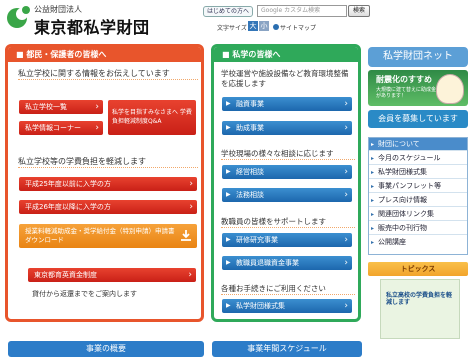 Image resolution: width=474 pixels, height=364 pixels. What do you see at coordinates (418, 172) in the screenshot?
I see `nav-item: 私学財団様式集` at bounding box center [418, 172].